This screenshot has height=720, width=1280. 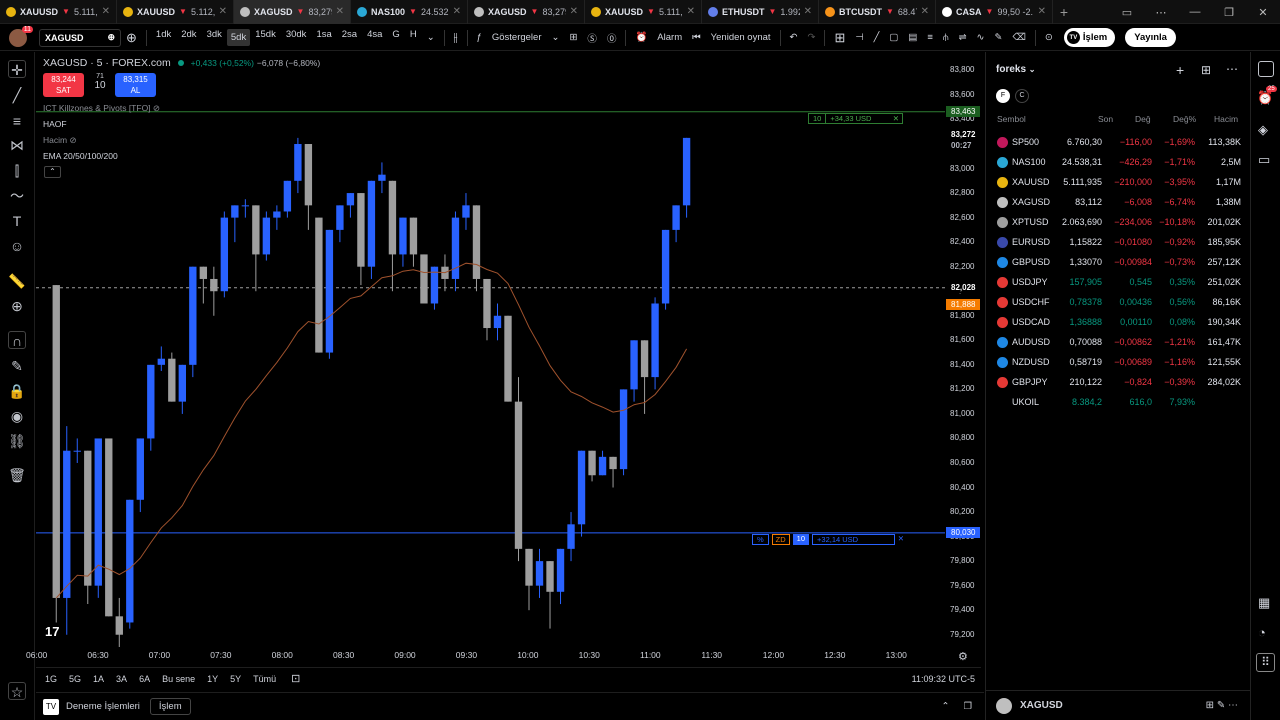 What do you see at coordinates (760, 539) in the screenshot?
I see `pct-button: %` at bounding box center [760, 539].